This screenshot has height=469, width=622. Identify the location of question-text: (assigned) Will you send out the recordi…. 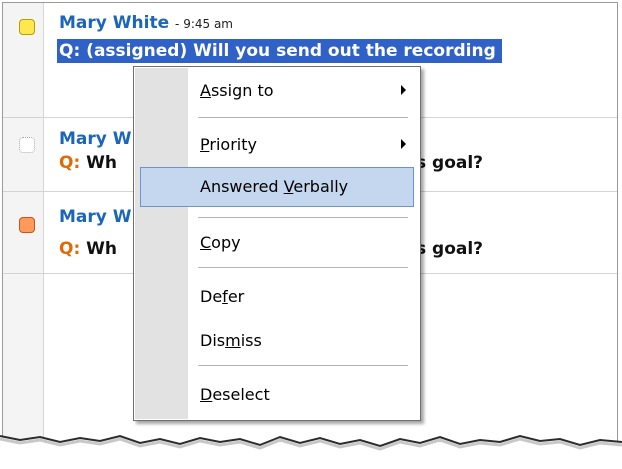
(291, 51).